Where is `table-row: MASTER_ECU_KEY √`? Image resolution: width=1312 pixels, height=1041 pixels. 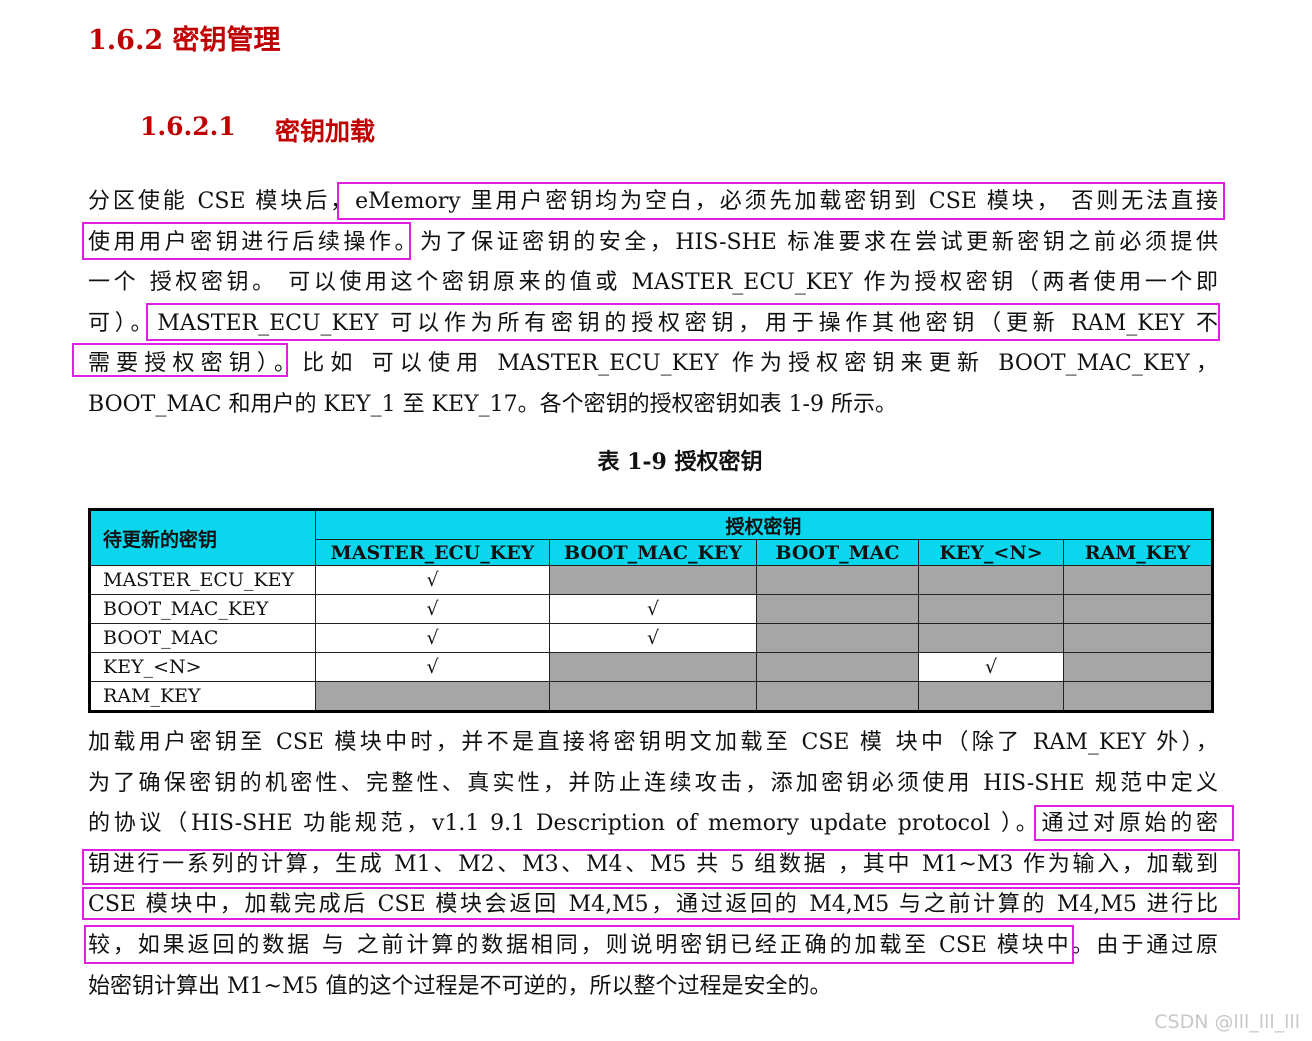 table-row: MASTER_ECU_KEY √ is located at coordinates (651, 580).